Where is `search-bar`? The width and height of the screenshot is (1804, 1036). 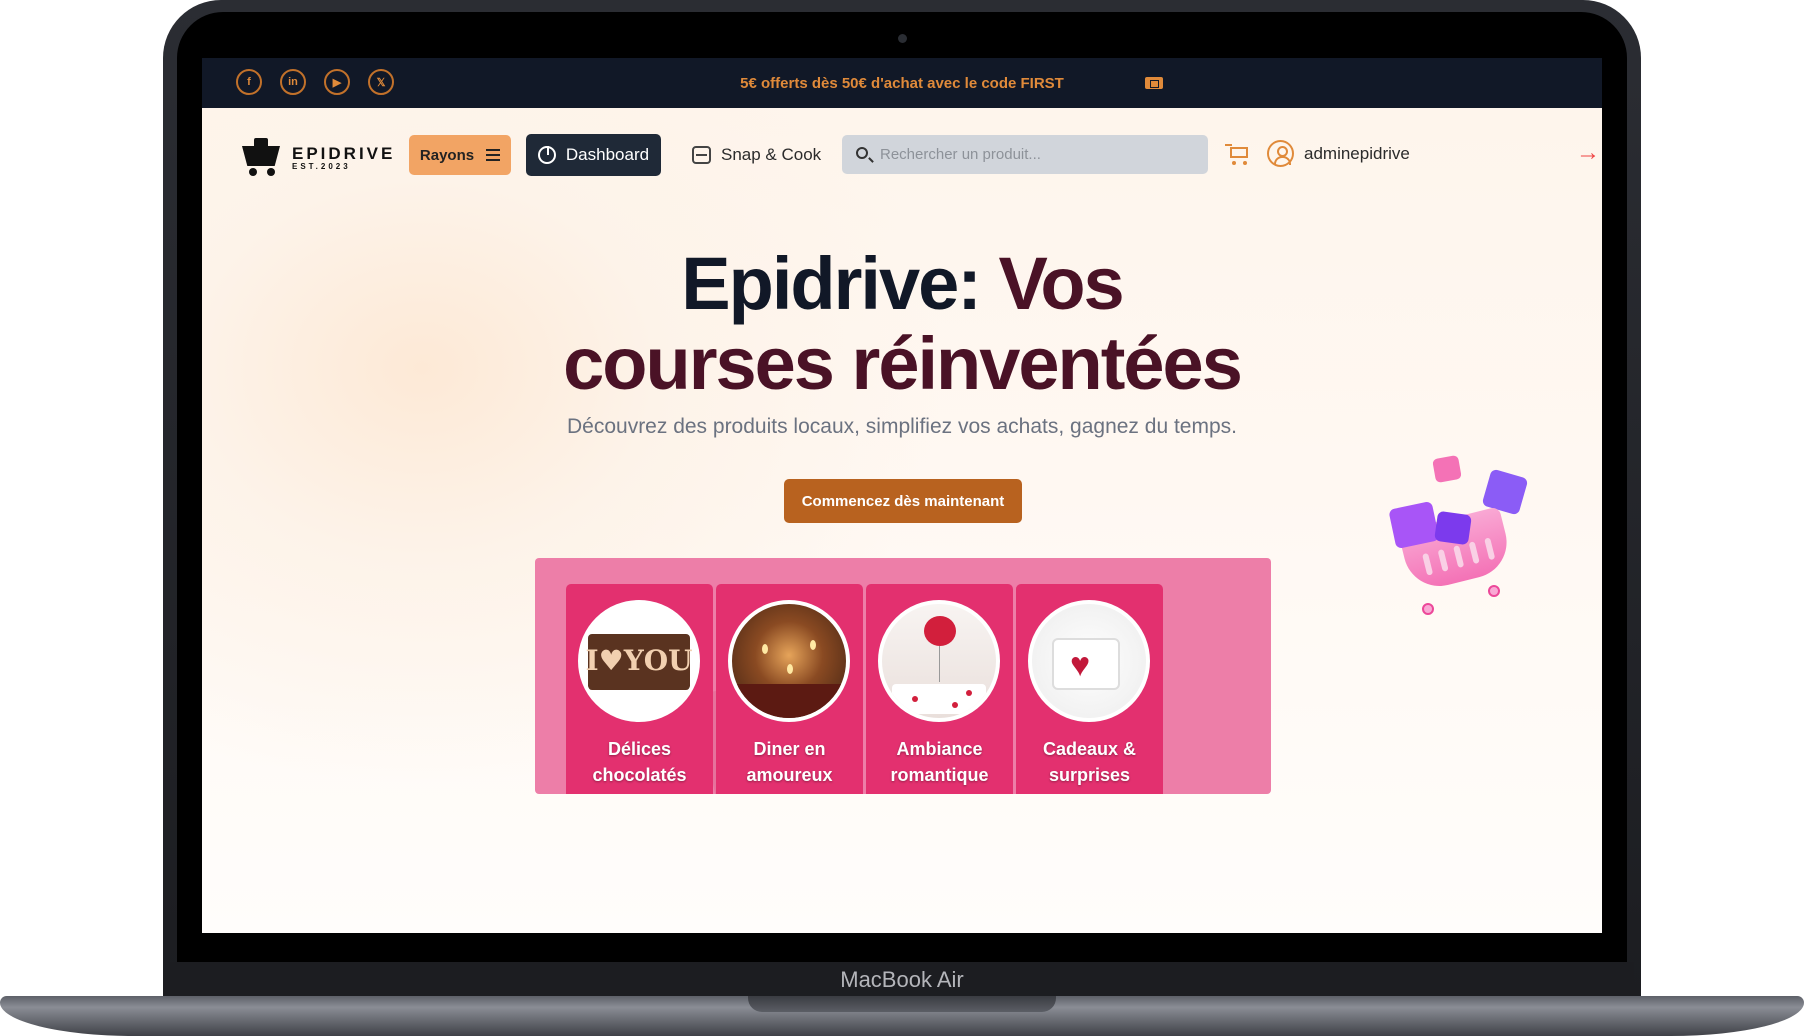 search-bar is located at coordinates (1025, 154).